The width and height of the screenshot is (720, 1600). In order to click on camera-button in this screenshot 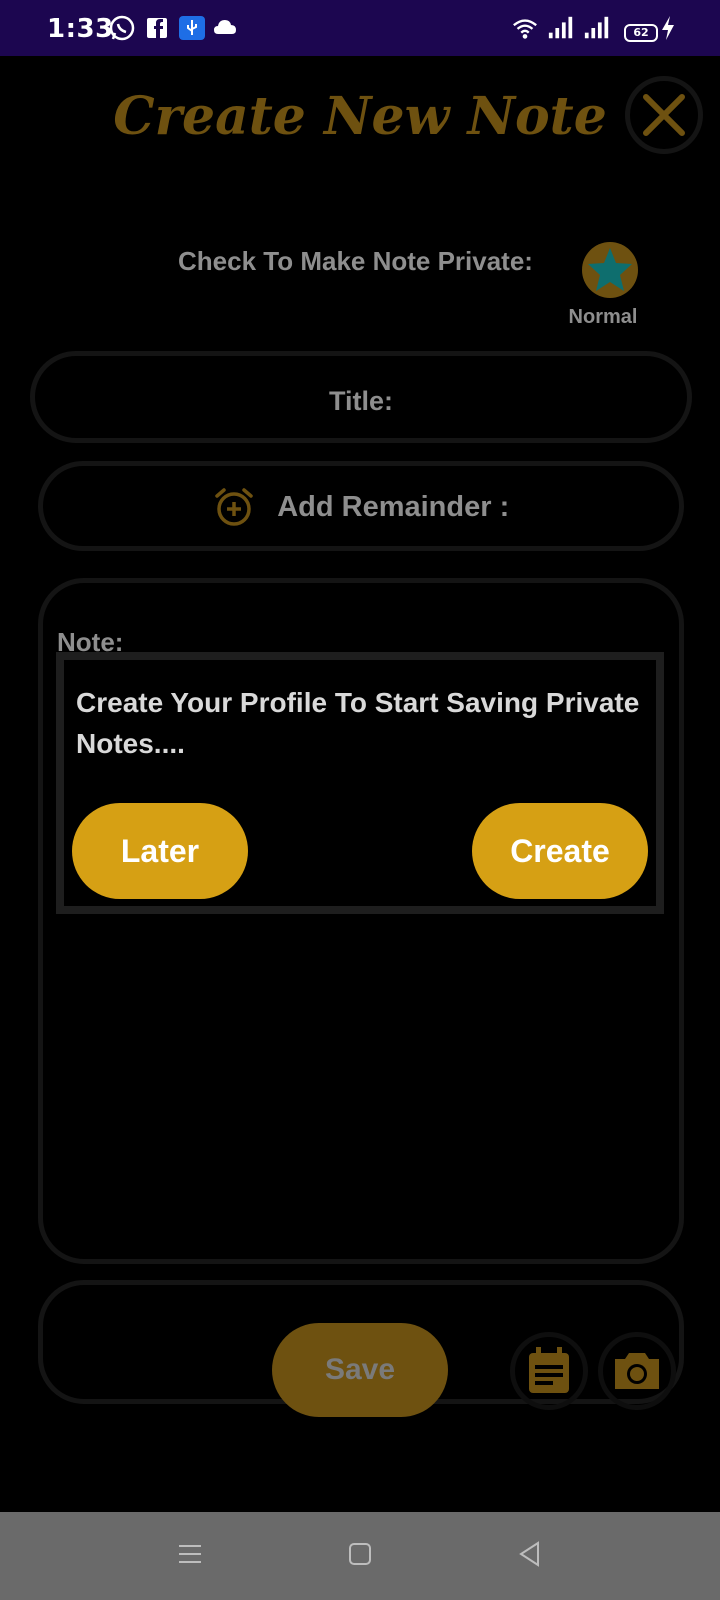, I will do `click(637, 1371)`.